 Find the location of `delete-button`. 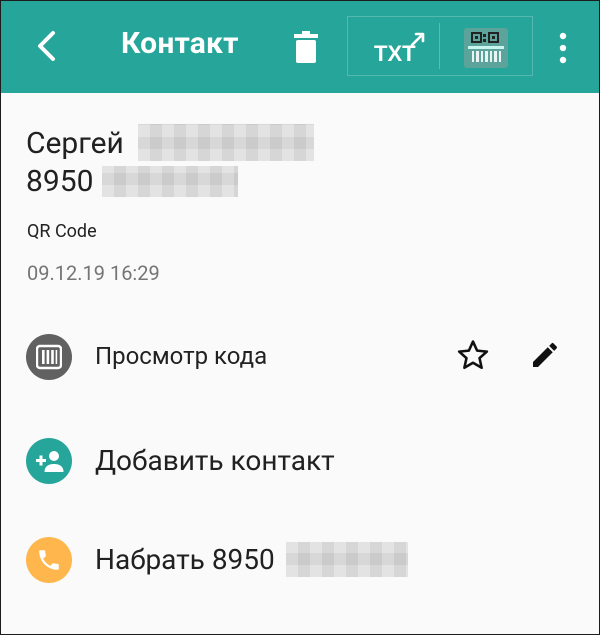

delete-button is located at coordinates (306, 47).